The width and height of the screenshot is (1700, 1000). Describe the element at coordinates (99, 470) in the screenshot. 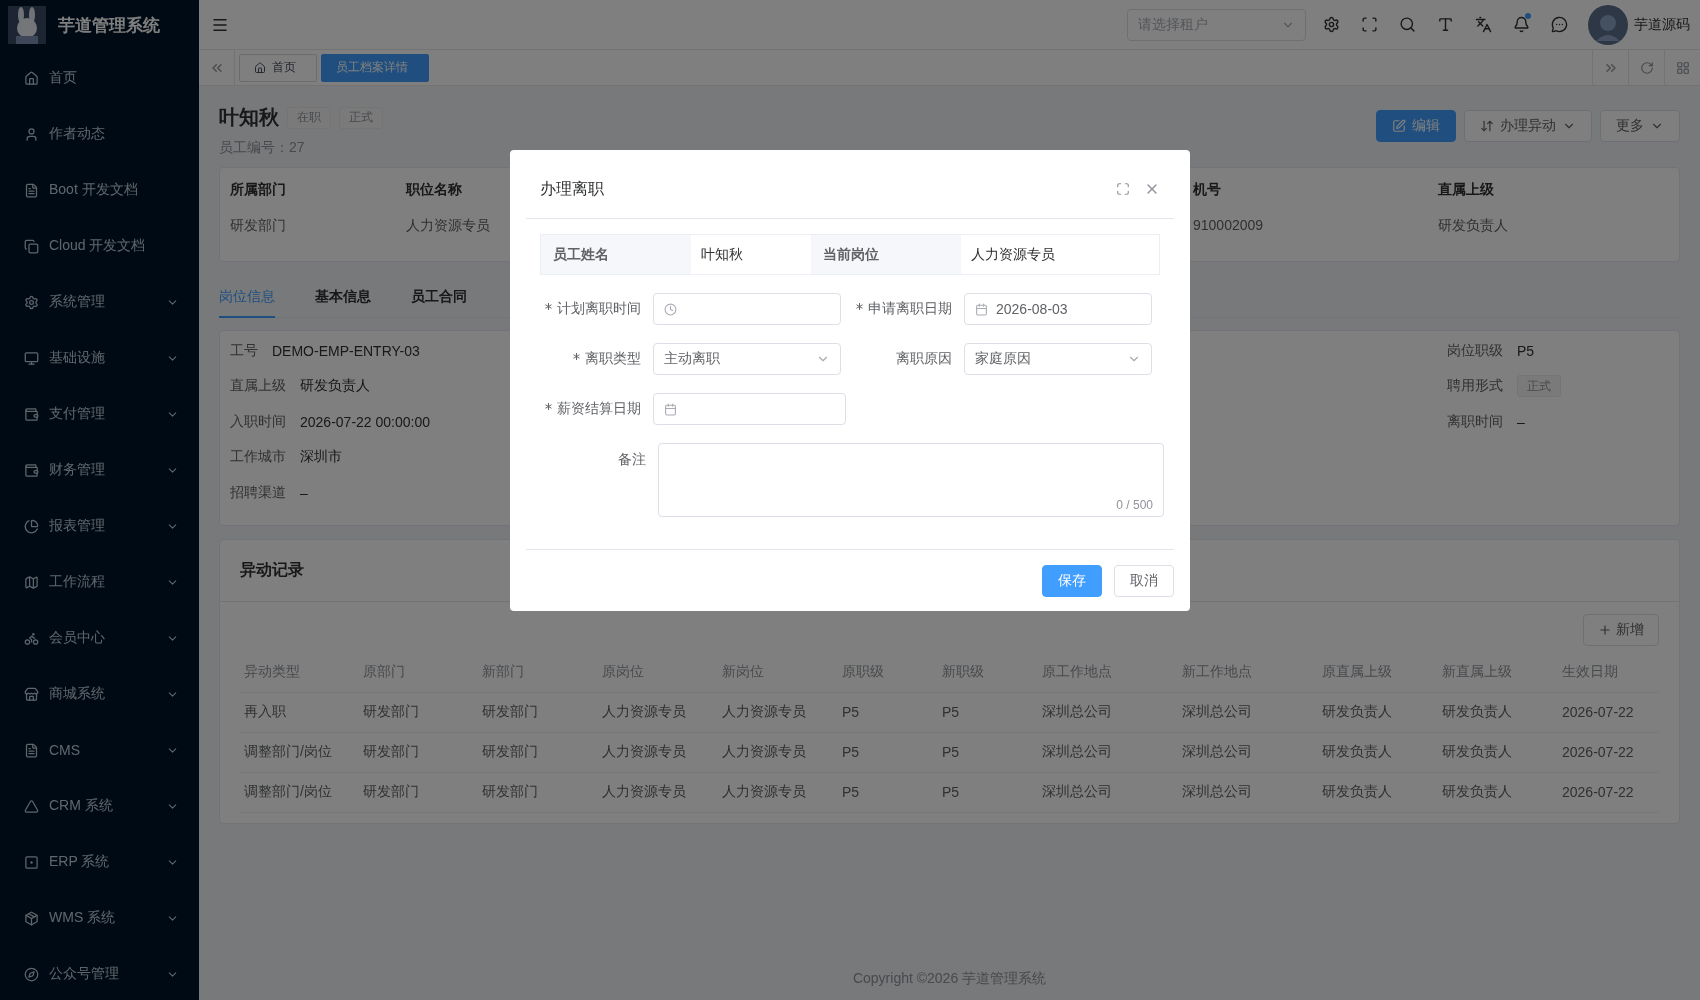

I see `sidebar-item: 财务管理` at that location.